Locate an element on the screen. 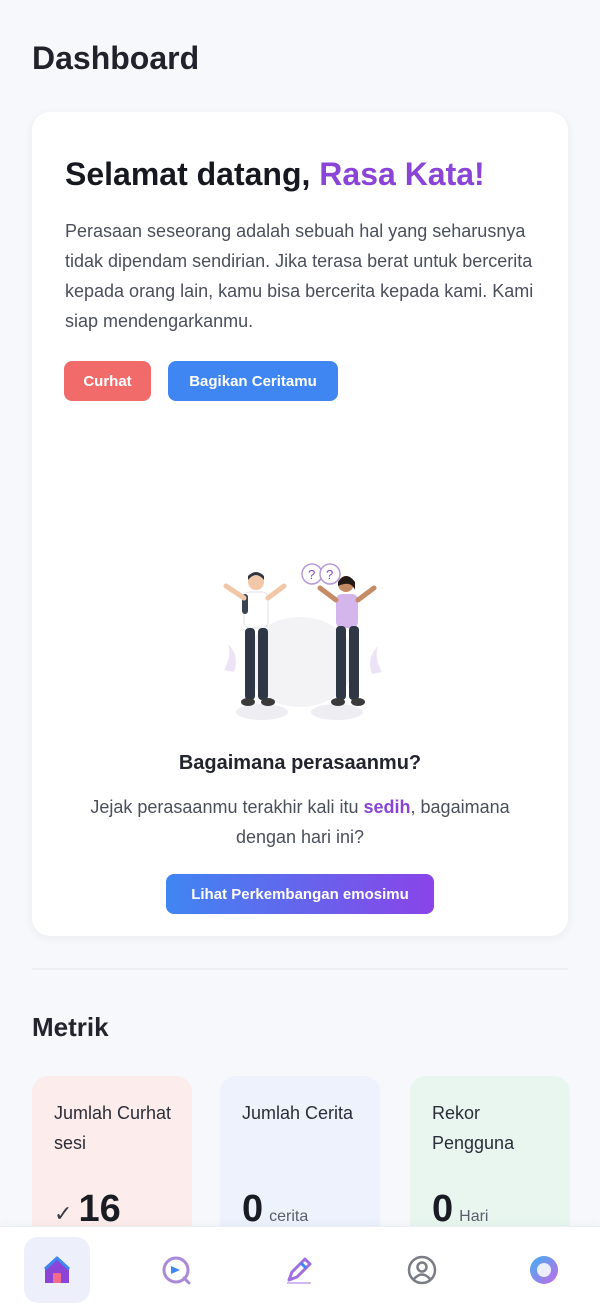 The image size is (600, 1304). avatar-icon is located at coordinates (544, 1270).